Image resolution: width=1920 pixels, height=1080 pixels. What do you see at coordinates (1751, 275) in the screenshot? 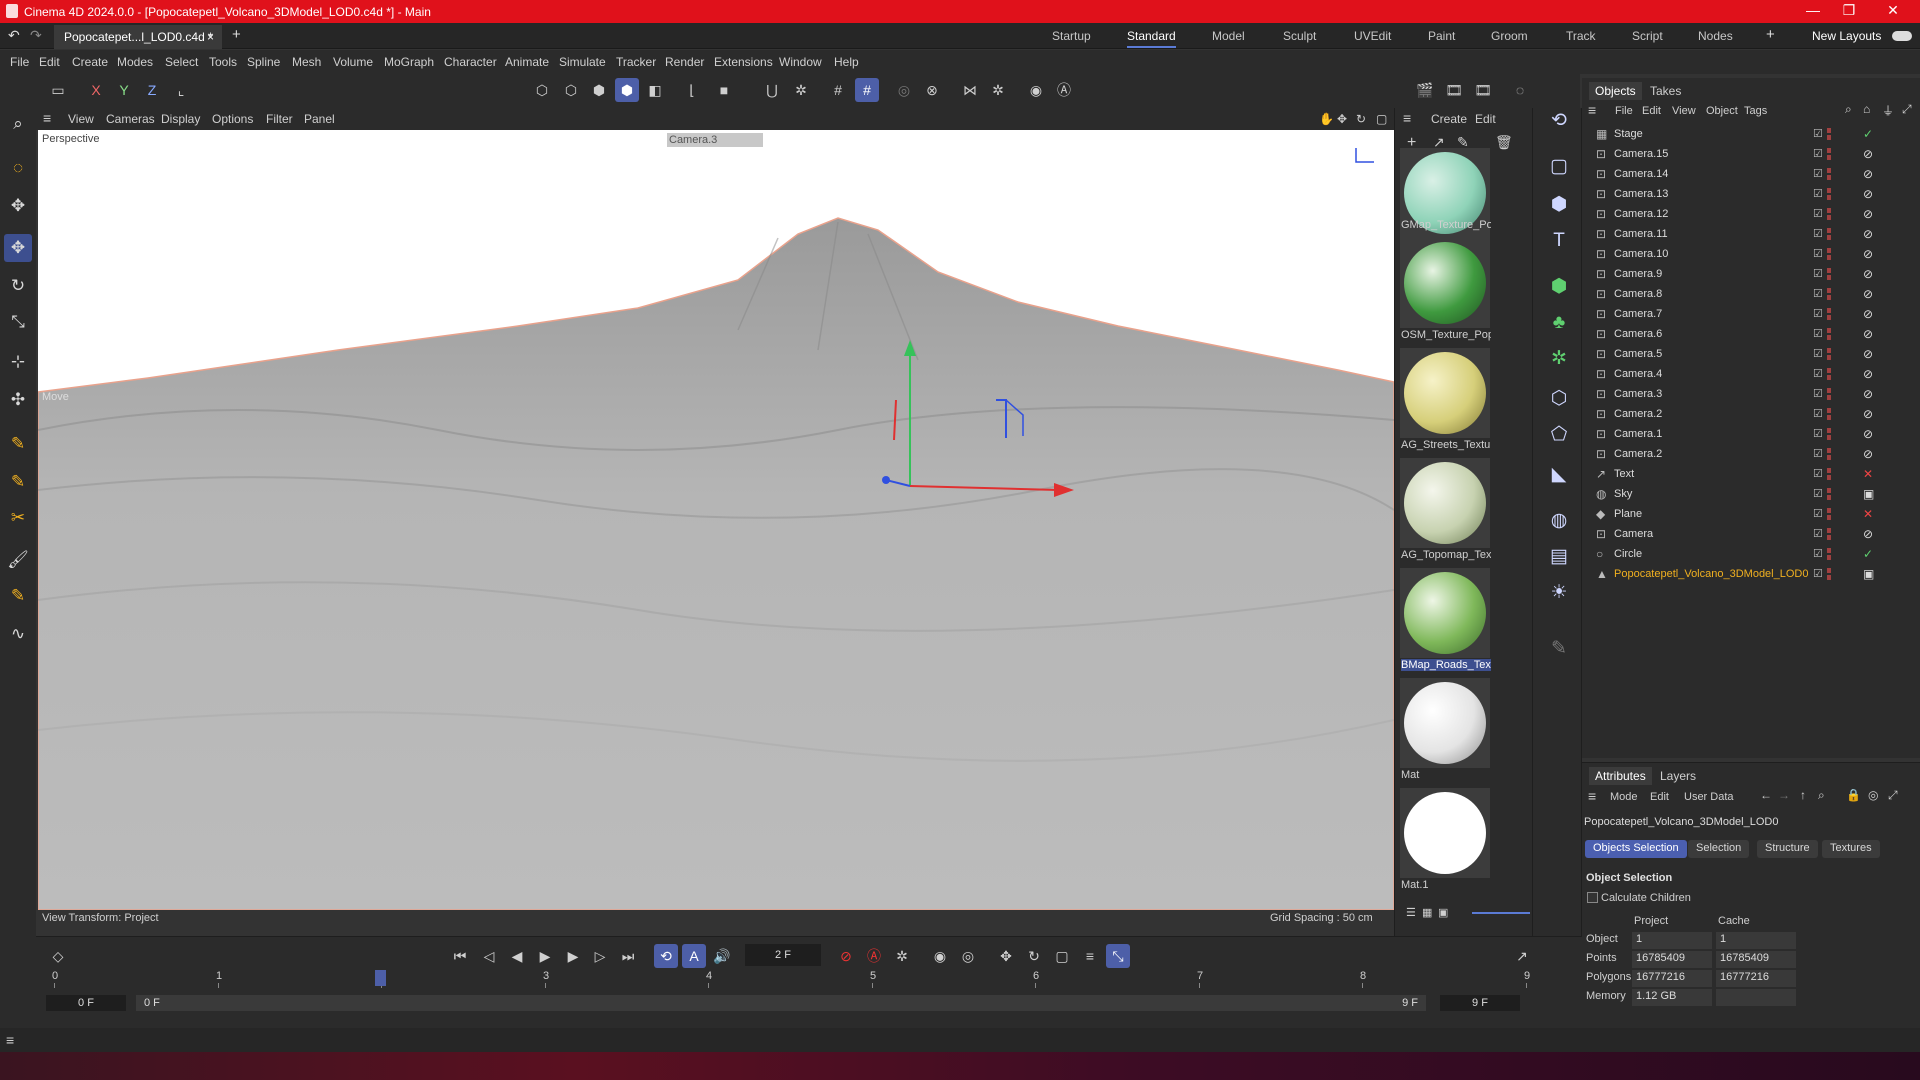
I see `object-row: ⊡ Camera.9 ☑ ⊘` at bounding box center [1751, 275].